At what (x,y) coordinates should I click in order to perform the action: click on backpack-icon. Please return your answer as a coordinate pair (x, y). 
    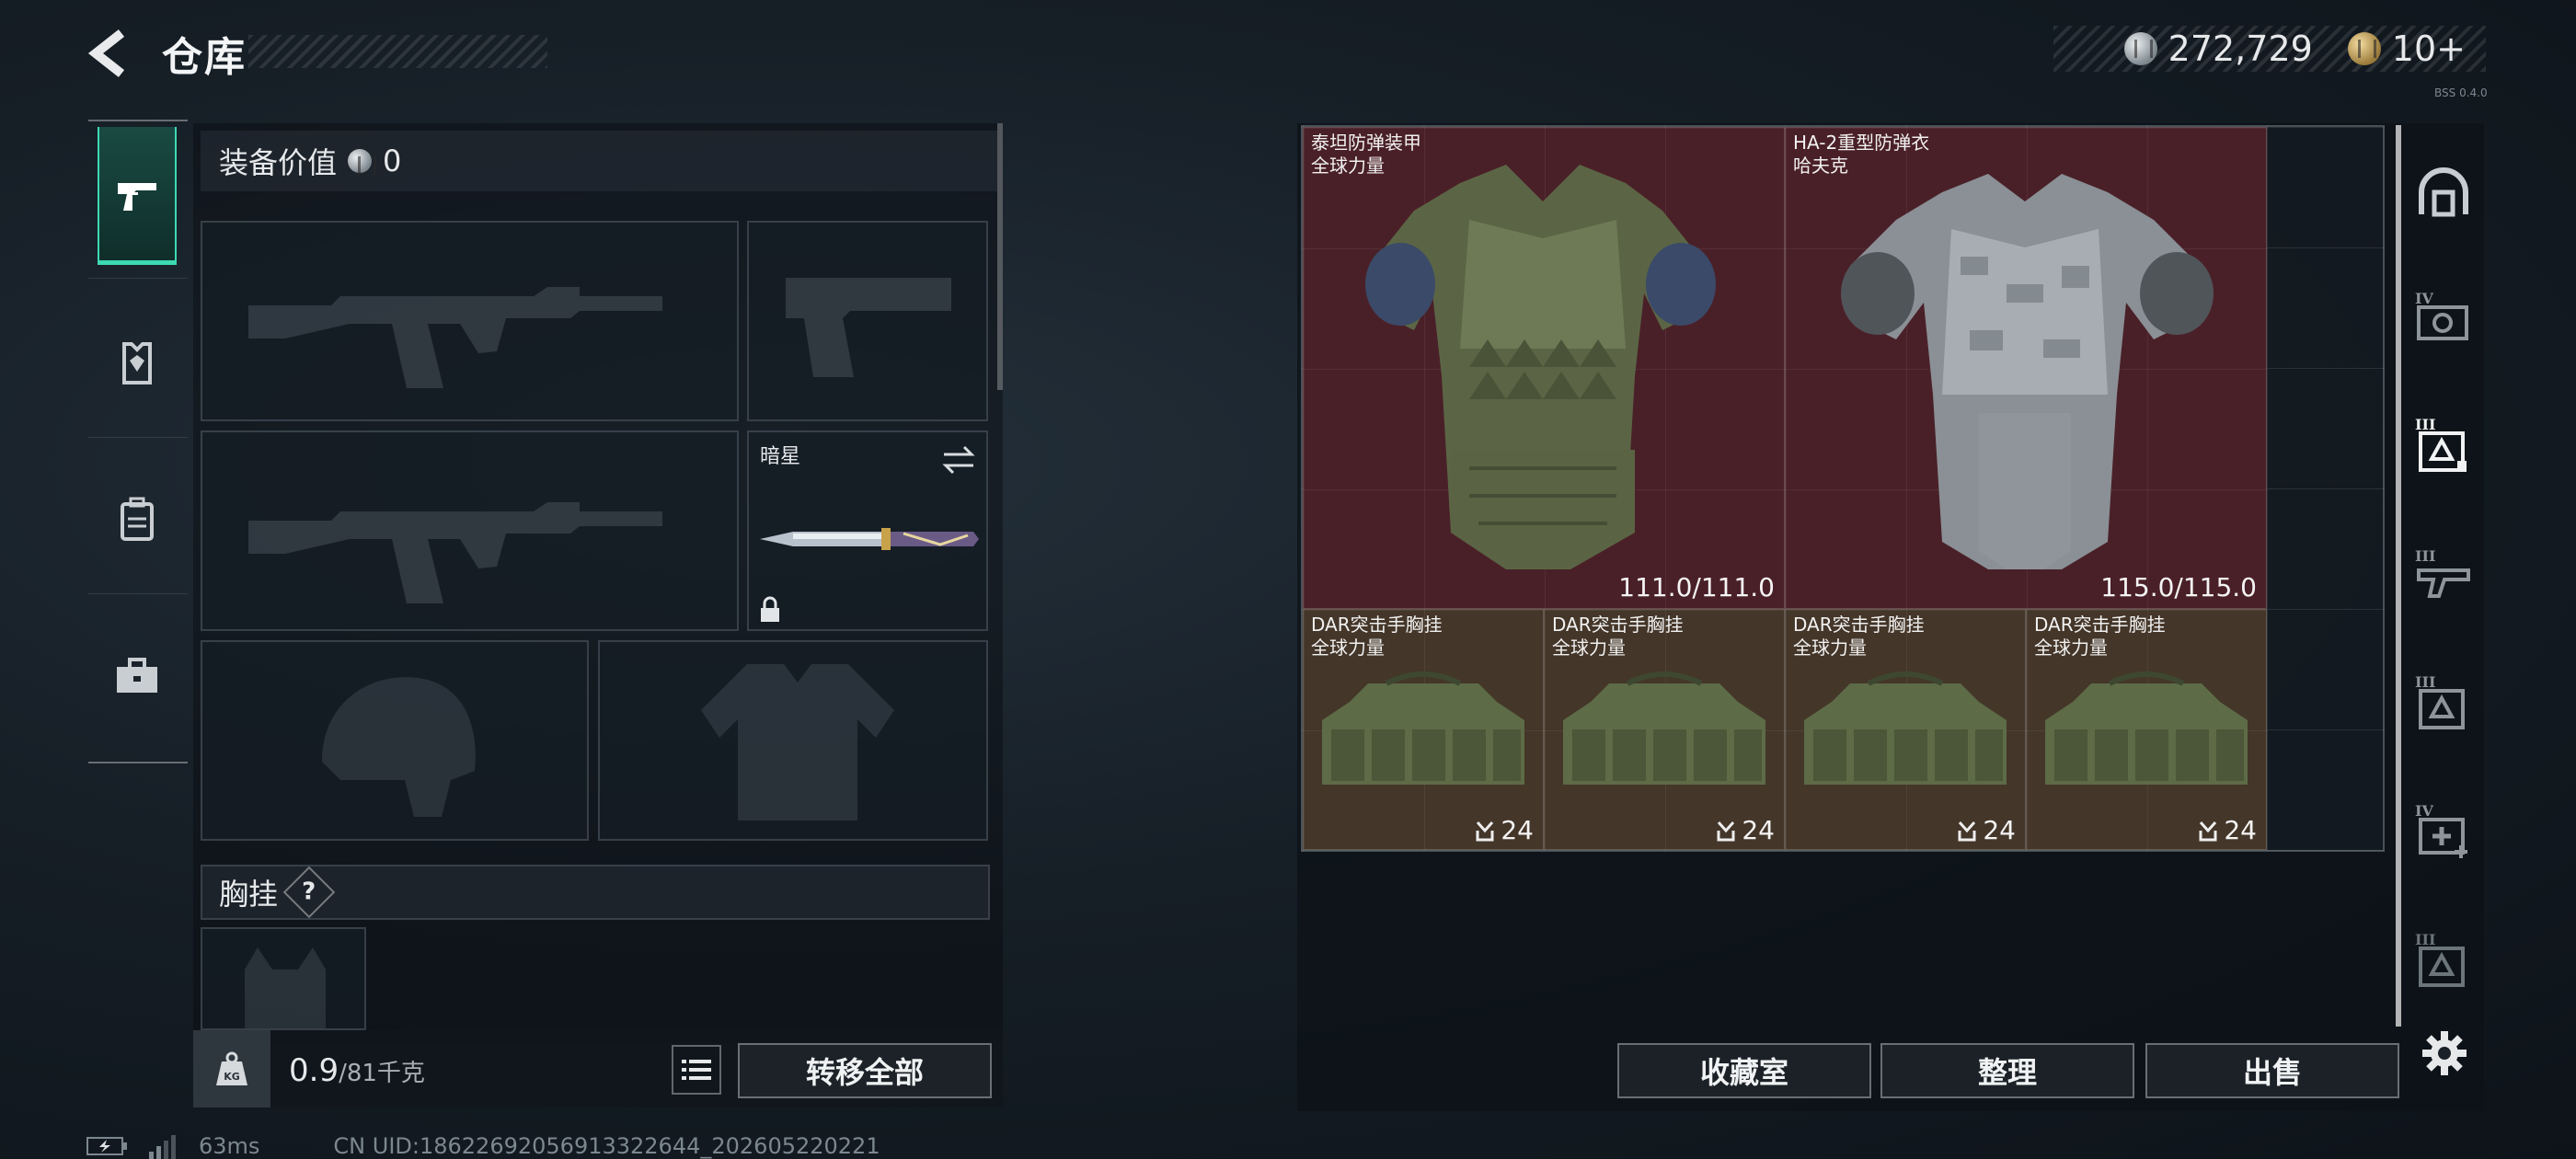
    Looking at the image, I should click on (137, 519).